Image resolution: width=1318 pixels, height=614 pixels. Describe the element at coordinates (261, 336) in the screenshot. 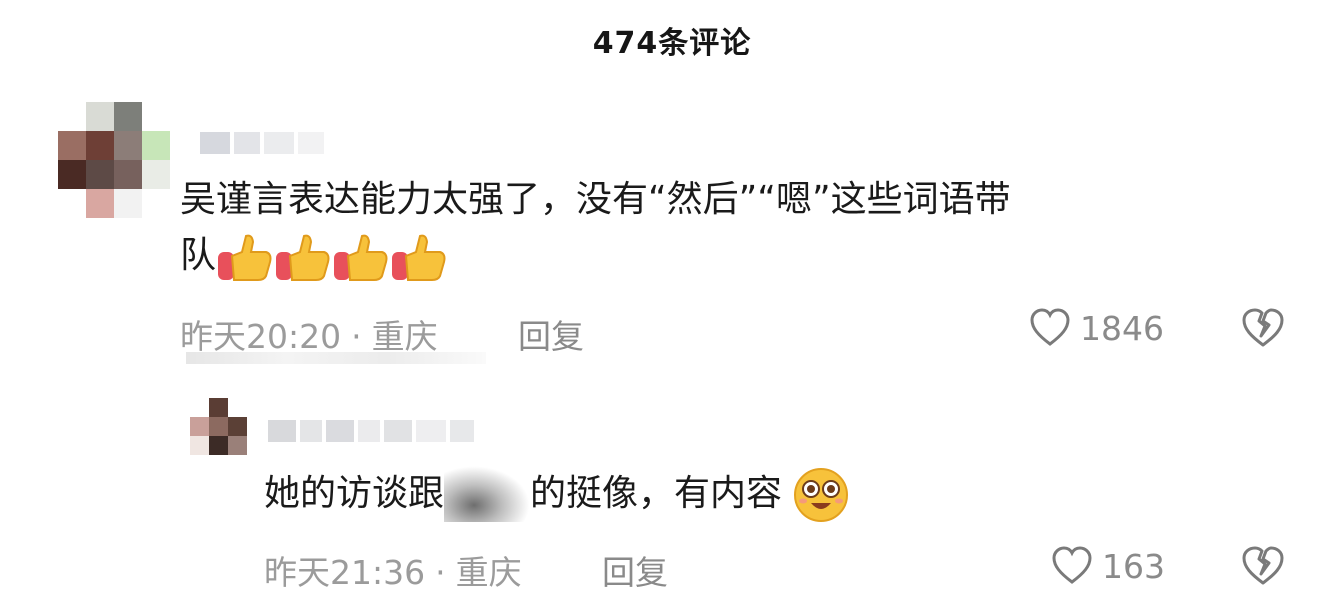

I see `comment-time: 昨天20:20` at that location.